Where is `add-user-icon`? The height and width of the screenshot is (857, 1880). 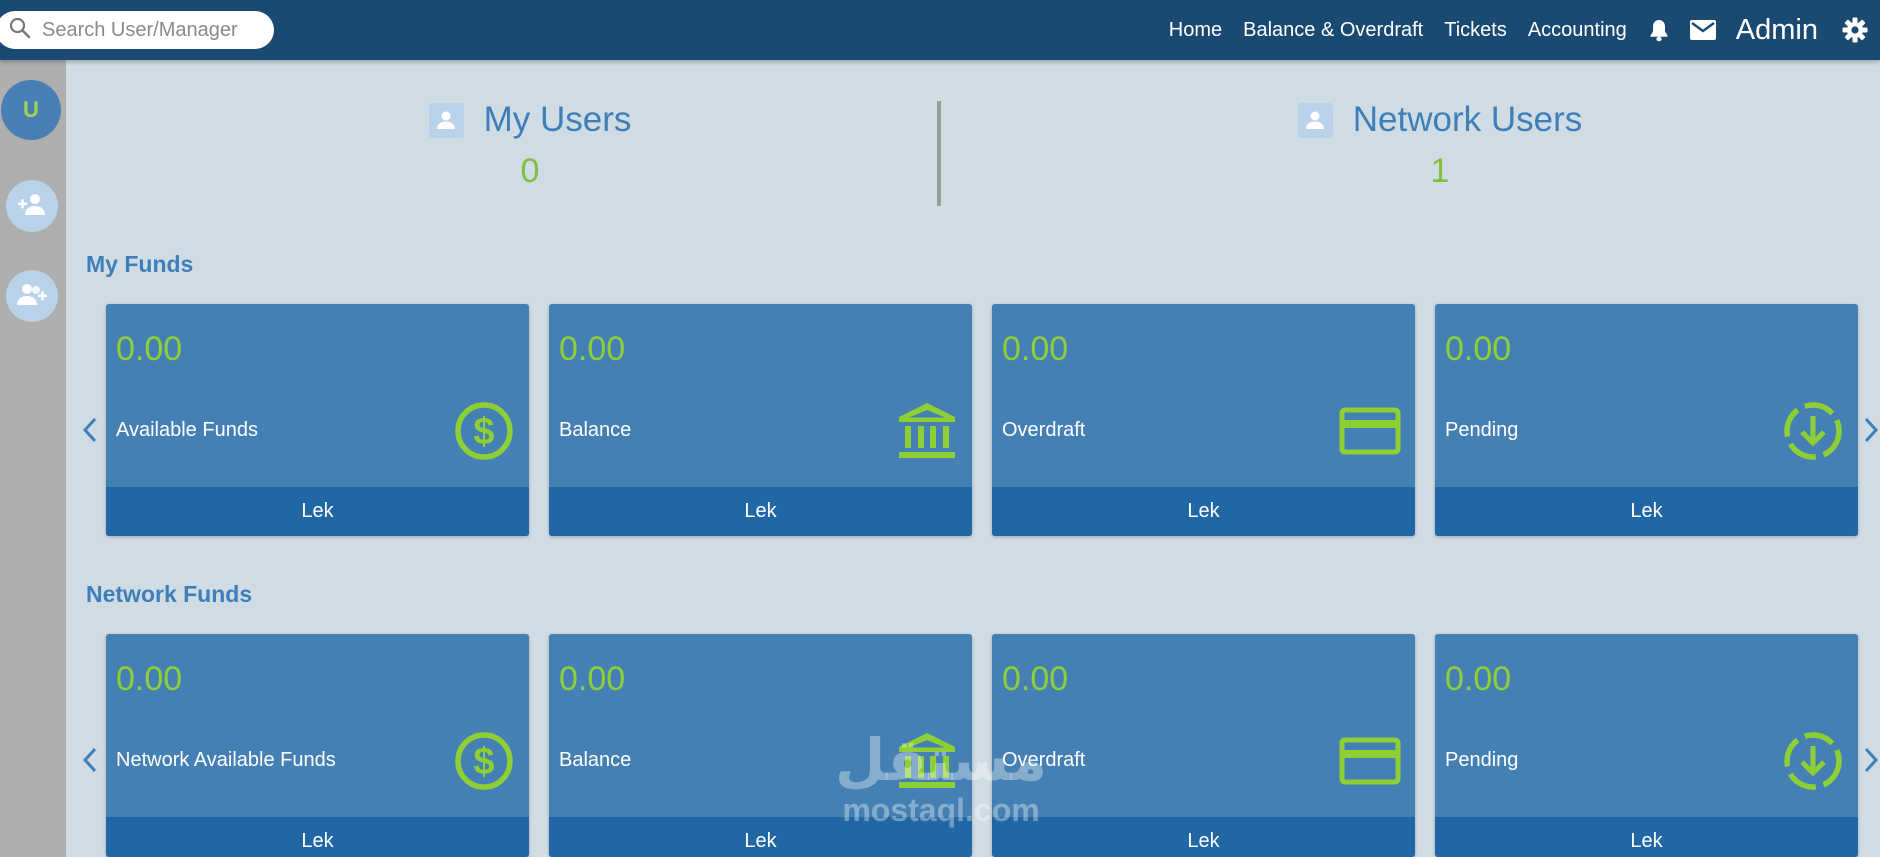
add-user-icon is located at coordinates (32, 206).